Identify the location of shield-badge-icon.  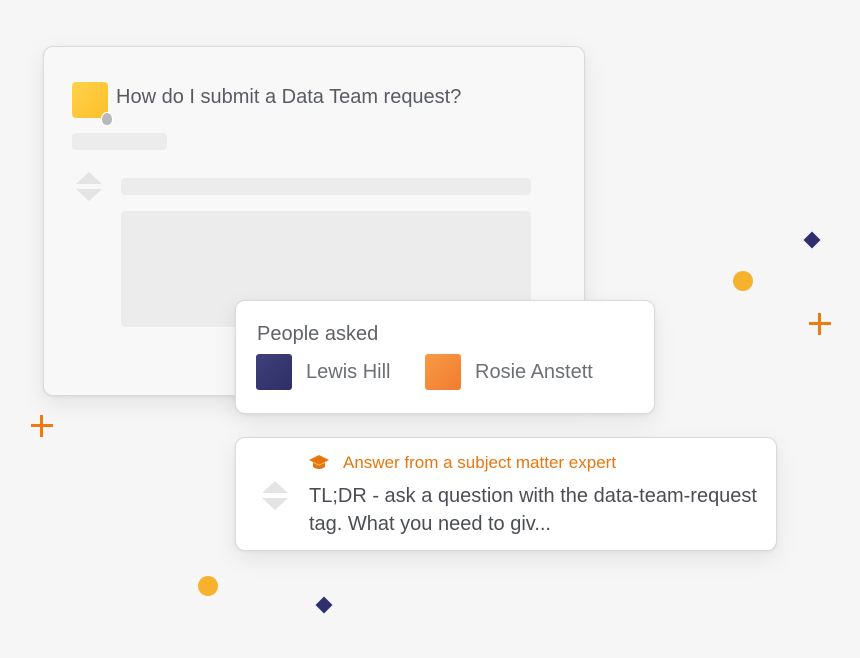
(107, 119).